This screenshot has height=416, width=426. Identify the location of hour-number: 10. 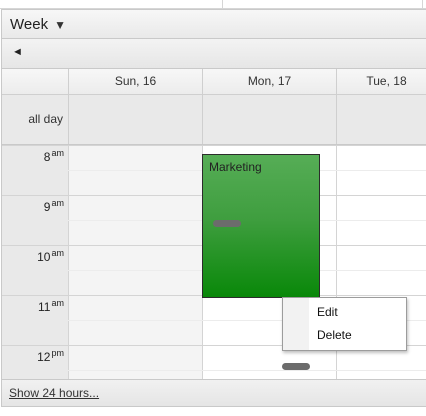
(44, 257).